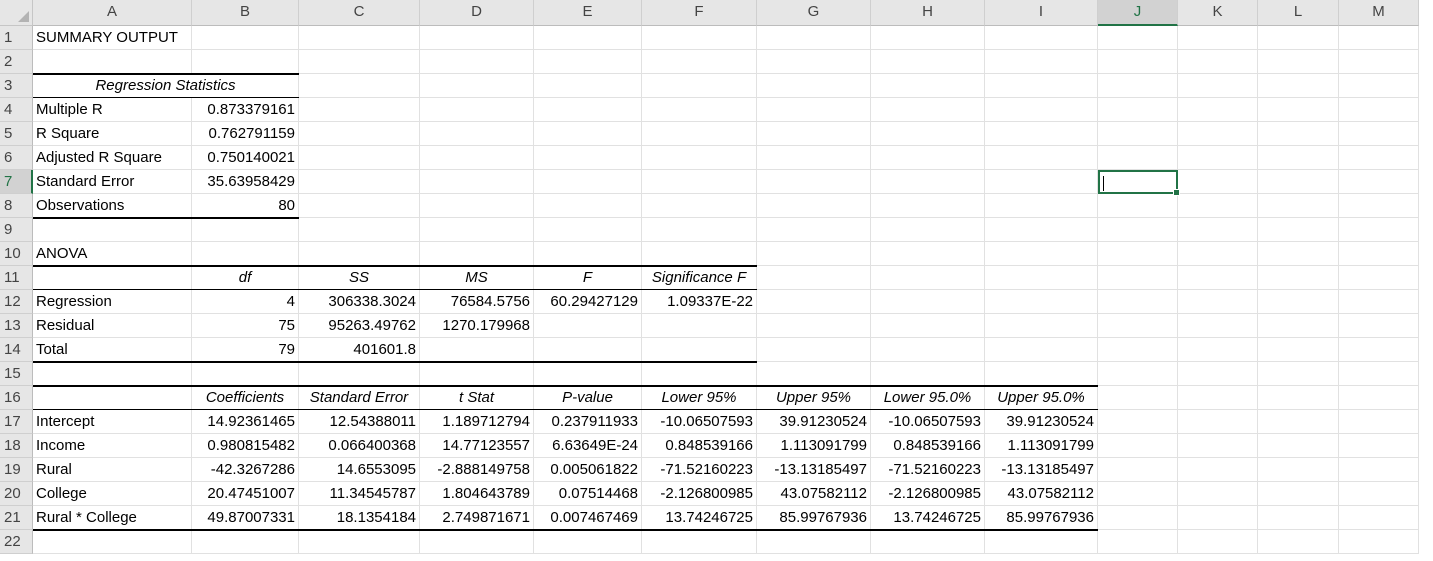 Image resolution: width=1433 pixels, height=561 pixels. Describe the element at coordinates (477, 302) in the screenshot. I see `cell-d12: 76584.5756` at that location.